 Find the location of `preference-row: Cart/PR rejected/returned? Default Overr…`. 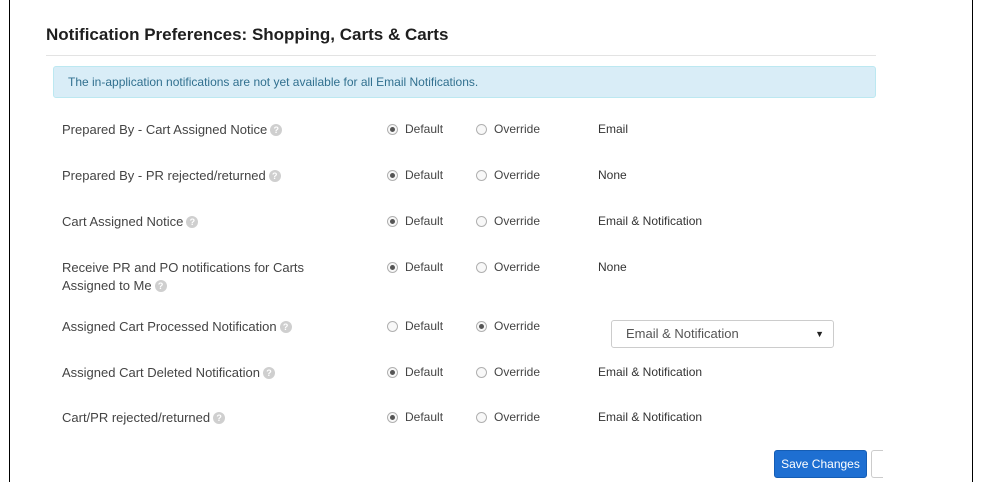

preference-row: Cart/PR rejected/returned? Default Overr… is located at coordinates (492, 424).